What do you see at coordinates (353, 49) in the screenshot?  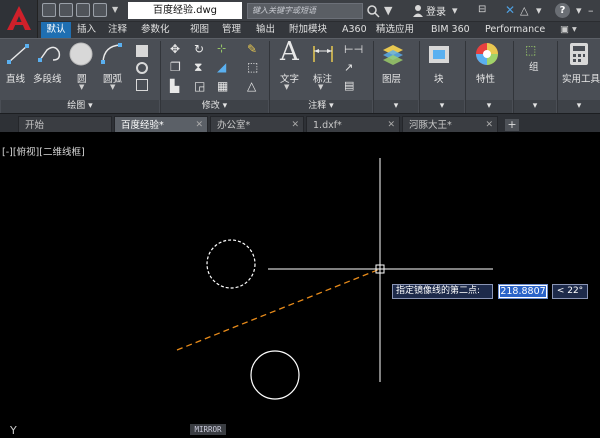 I see `linear-dim-icon: ⊢⊣` at bounding box center [353, 49].